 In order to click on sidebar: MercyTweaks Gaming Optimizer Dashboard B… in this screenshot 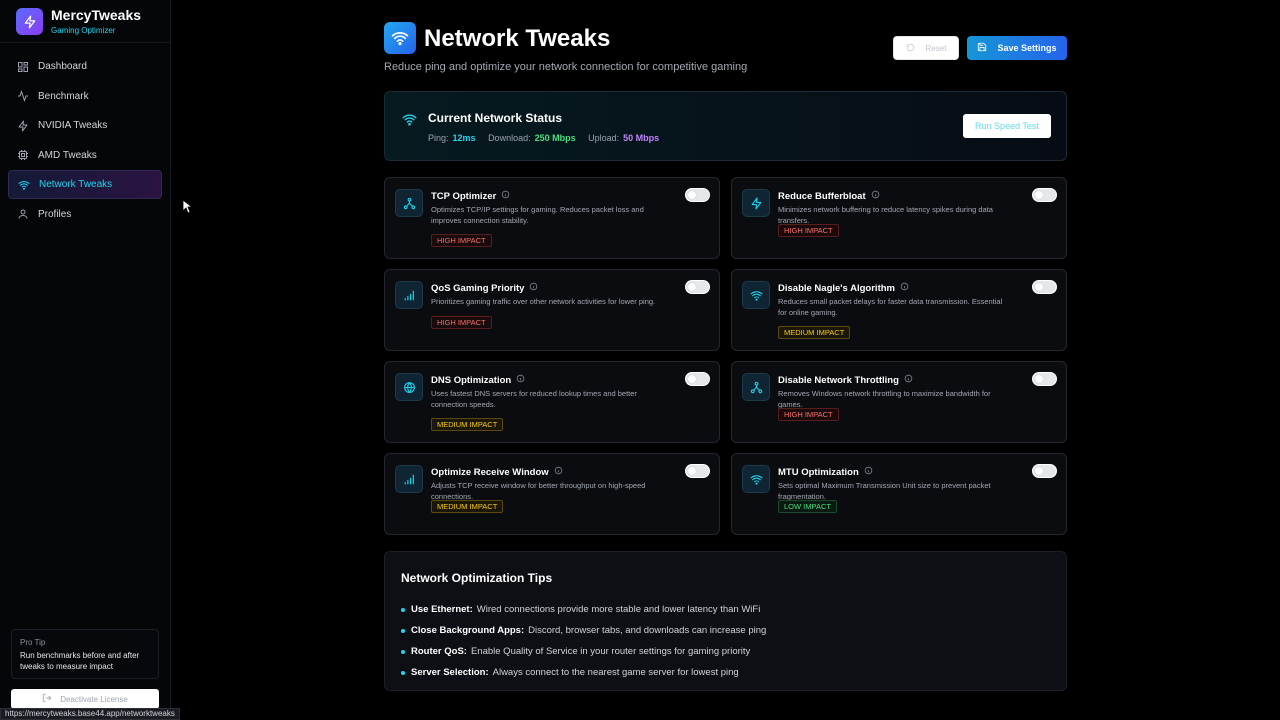, I will do `click(85, 360)`.